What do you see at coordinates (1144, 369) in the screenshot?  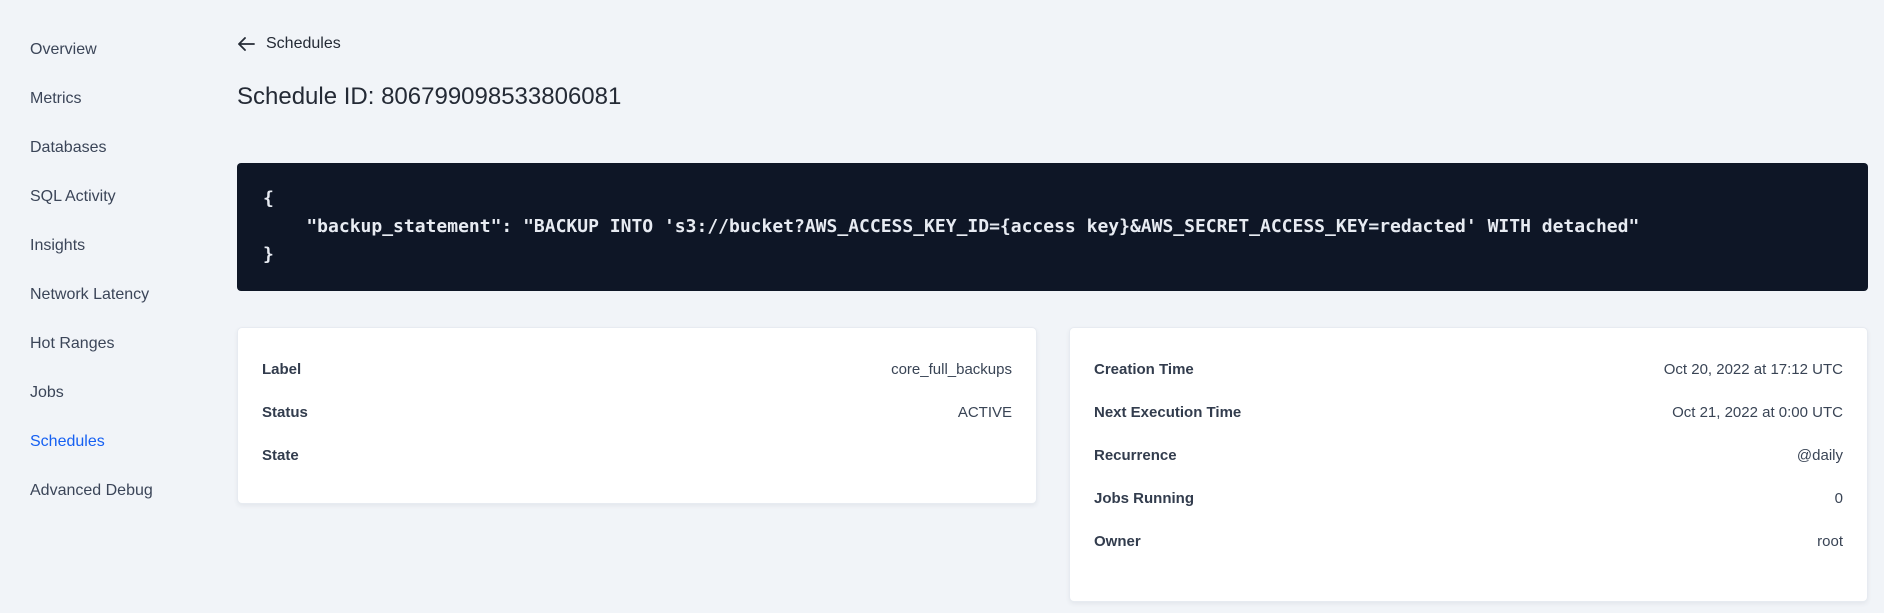 I see `row-label: Creation Time` at bounding box center [1144, 369].